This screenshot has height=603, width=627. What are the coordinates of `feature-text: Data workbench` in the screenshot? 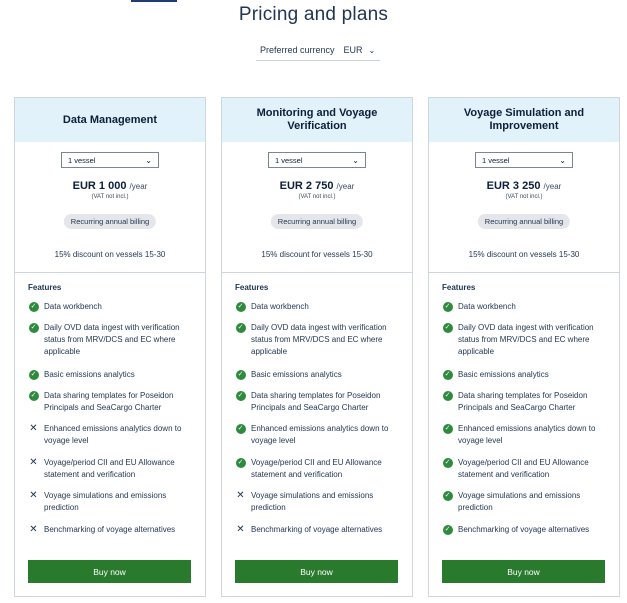 It's located at (280, 306).